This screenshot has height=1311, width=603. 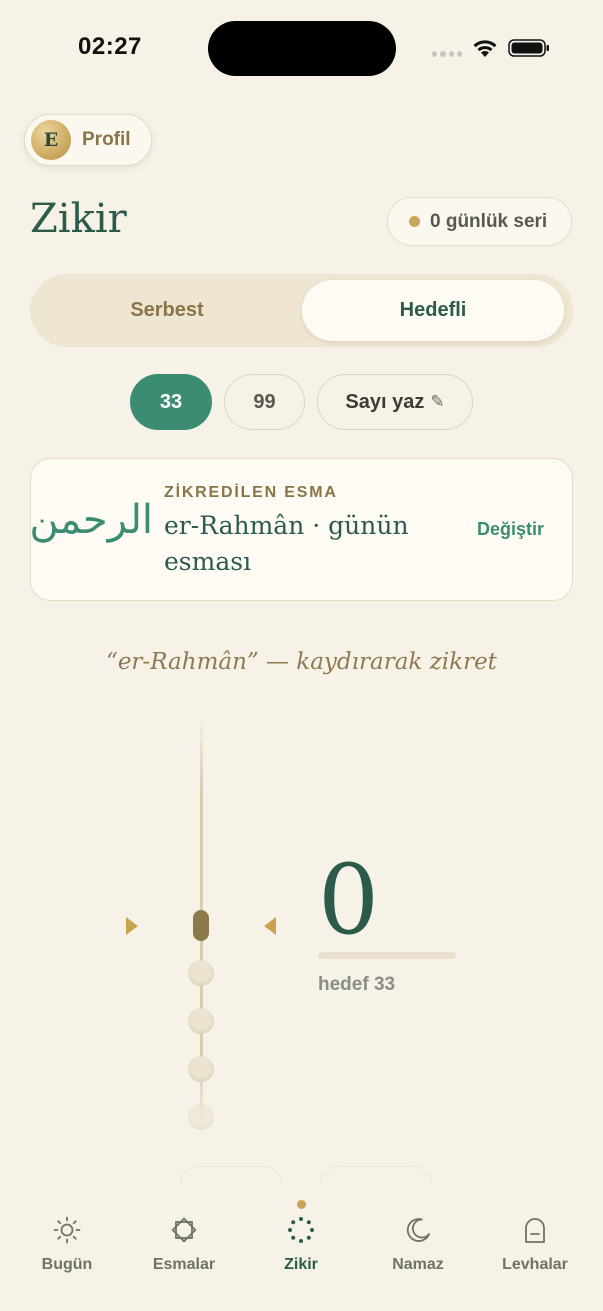 I want to click on streak-badge: 0 günlük seri, so click(x=479, y=221).